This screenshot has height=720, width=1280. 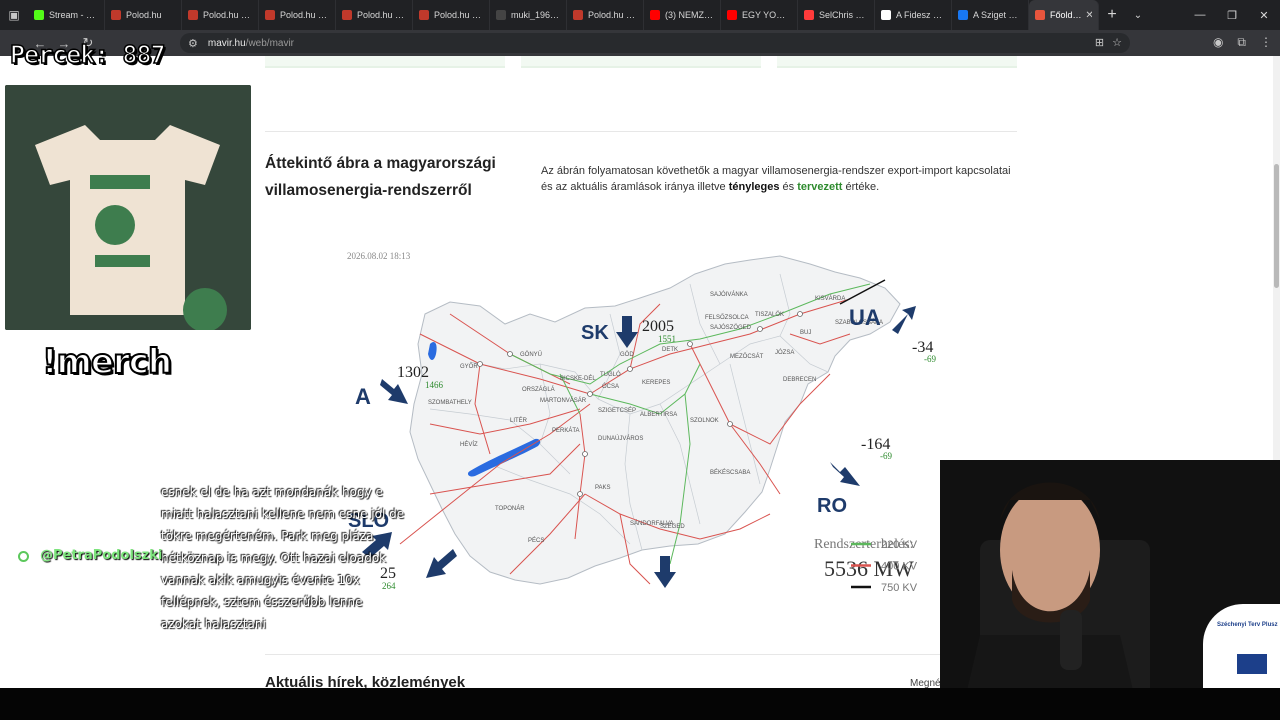 I want to click on description-actual: tényleges, so click(x=754, y=187).